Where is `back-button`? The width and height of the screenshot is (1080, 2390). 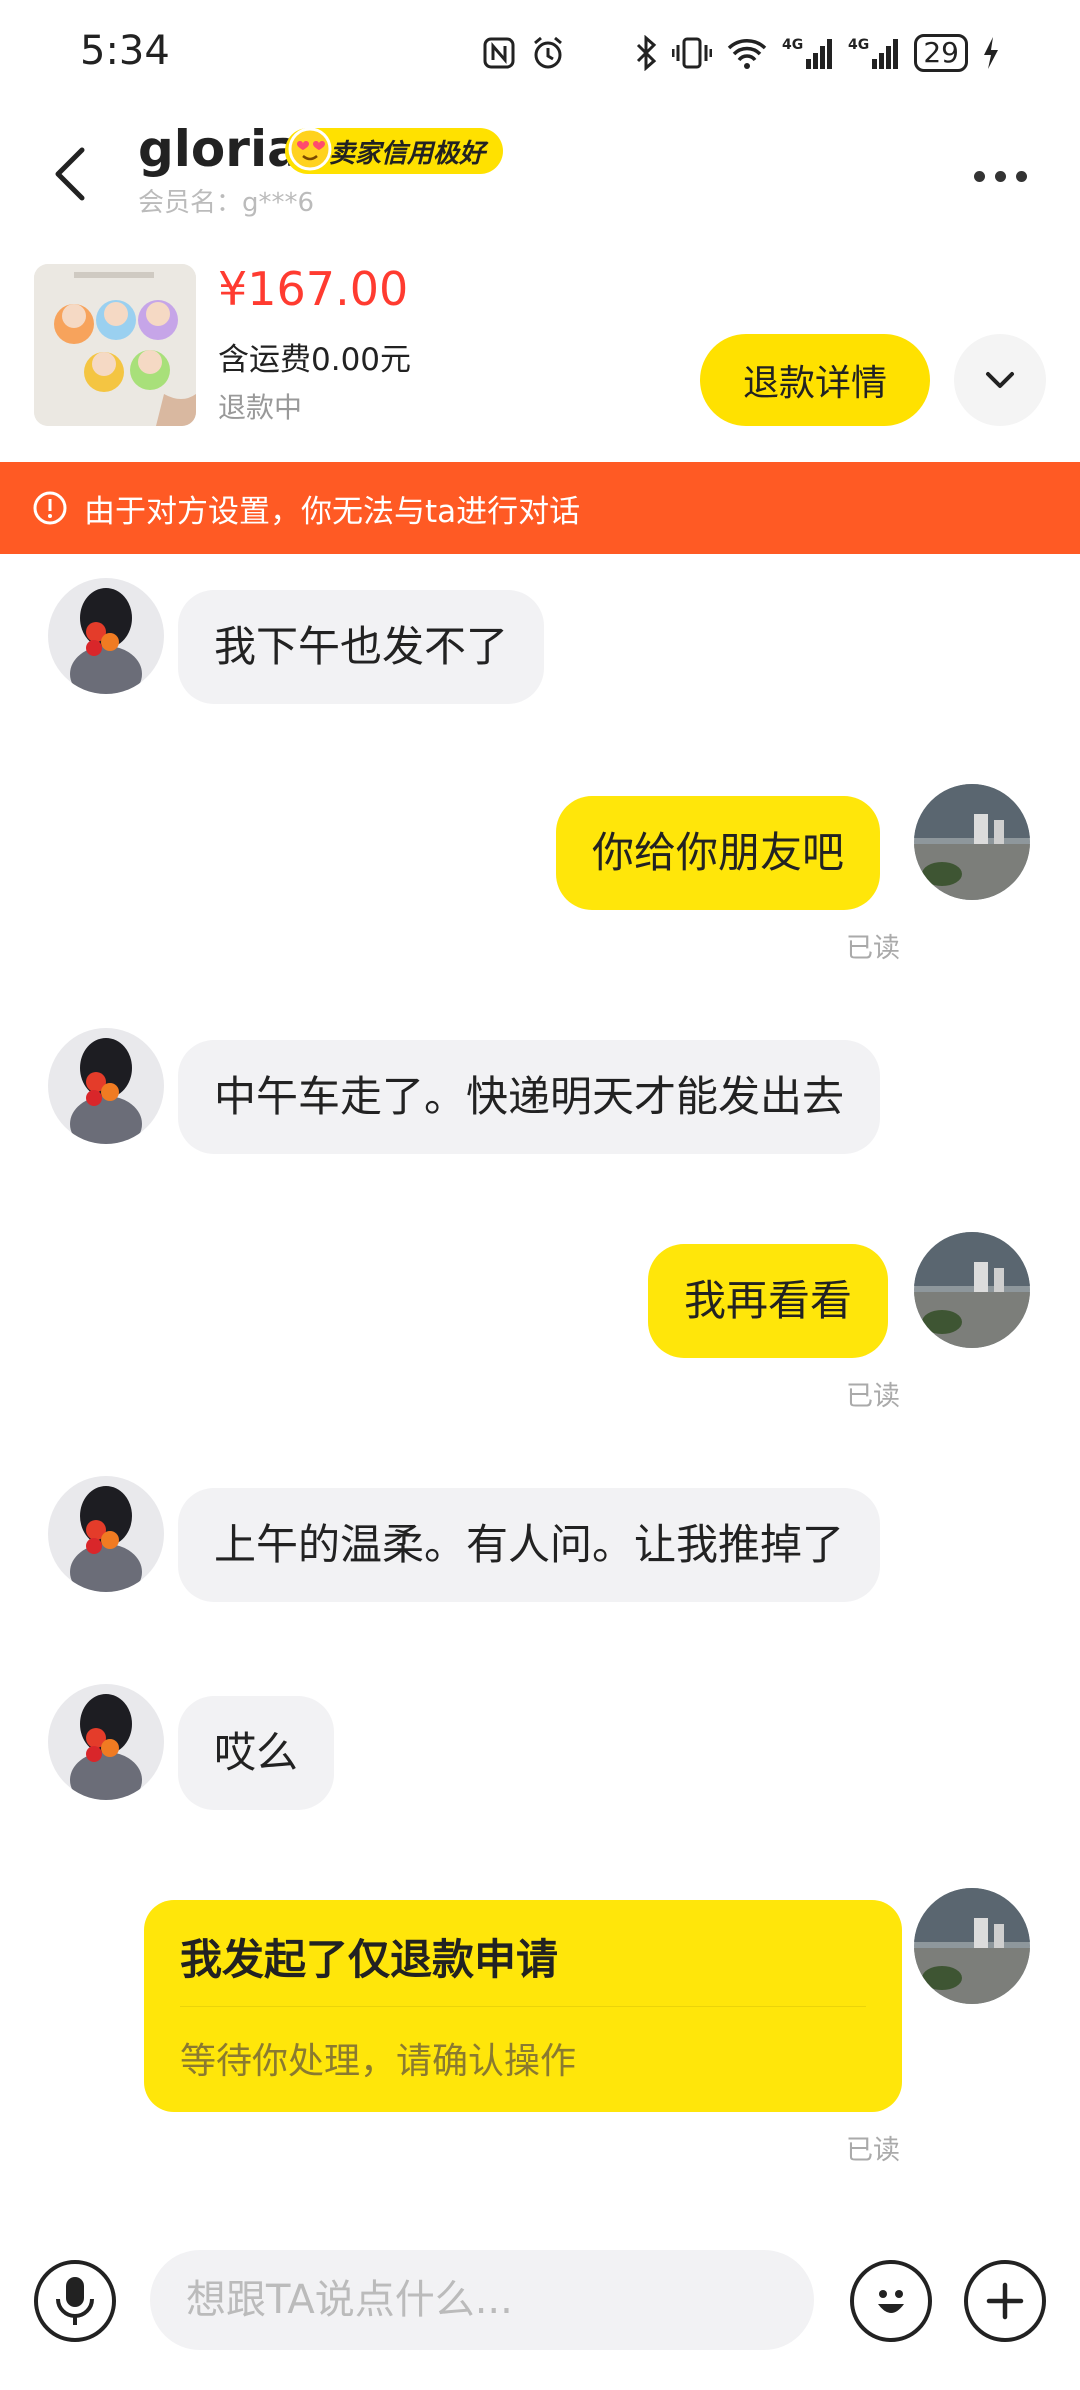 back-button is located at coordinates (70, 174).